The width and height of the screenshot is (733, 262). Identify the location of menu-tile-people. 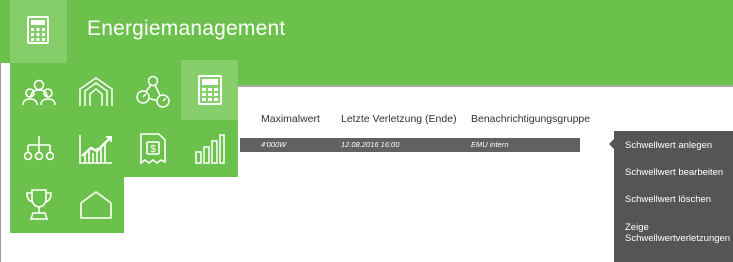
(38, 91).